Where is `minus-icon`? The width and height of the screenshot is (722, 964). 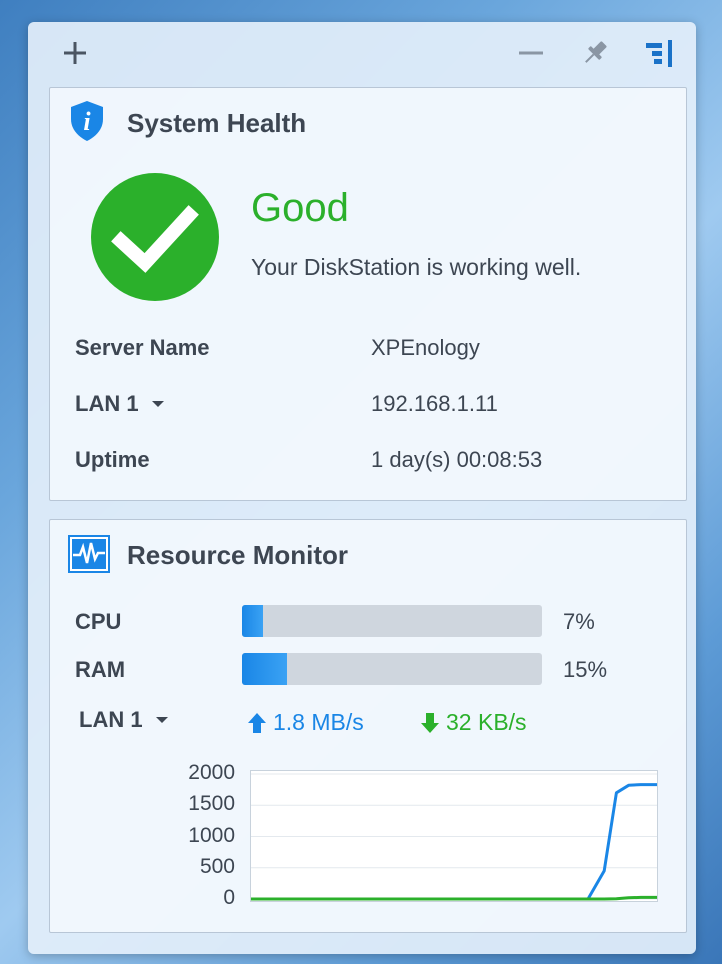
minus-icon is located at coordinates (531, 53).